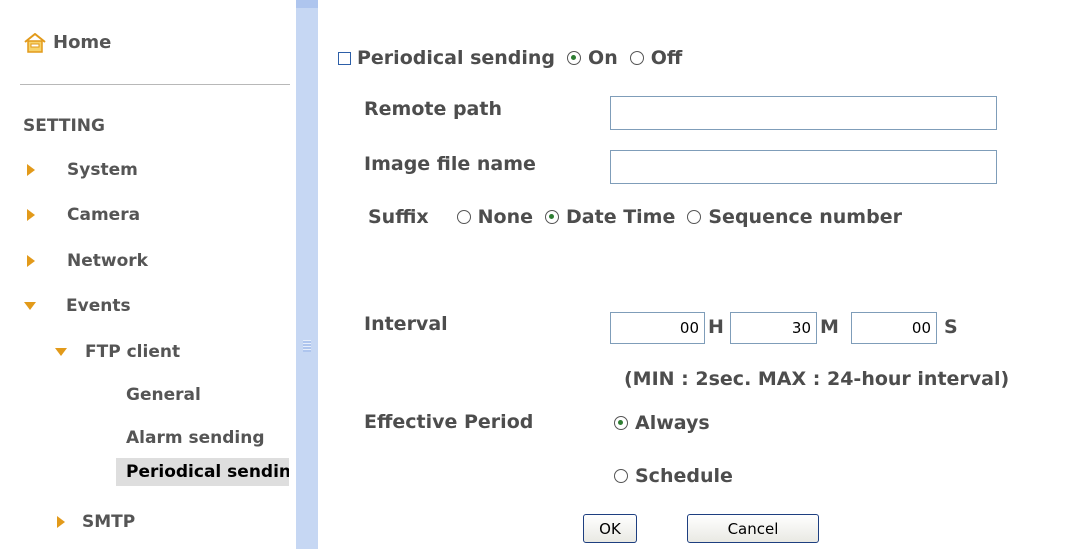 The height and width of the screenshot is (549, 1069). What do you see at coordinates (684, 476) in the screenshot?
I see `effective-schedule-label: Schedule` at bounding box center [684, 476].